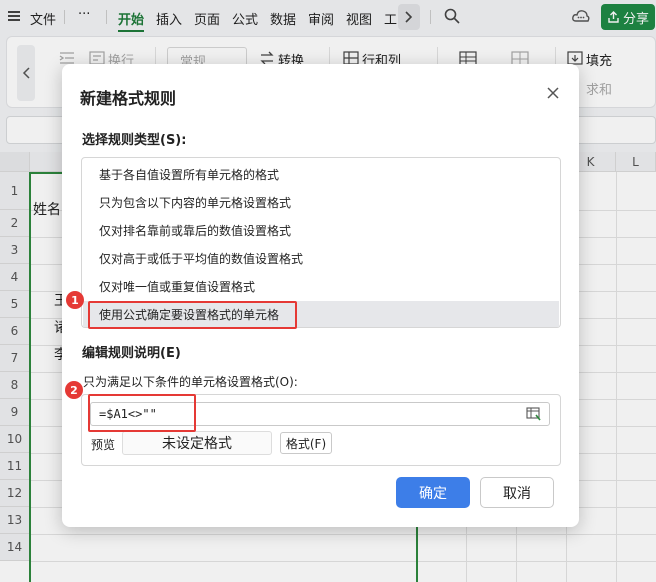 This screenshot has width=656, height=582. Describe the element at coordinates (517, 492) in the screenshot. I see `cancel-button: 取消` at that location.